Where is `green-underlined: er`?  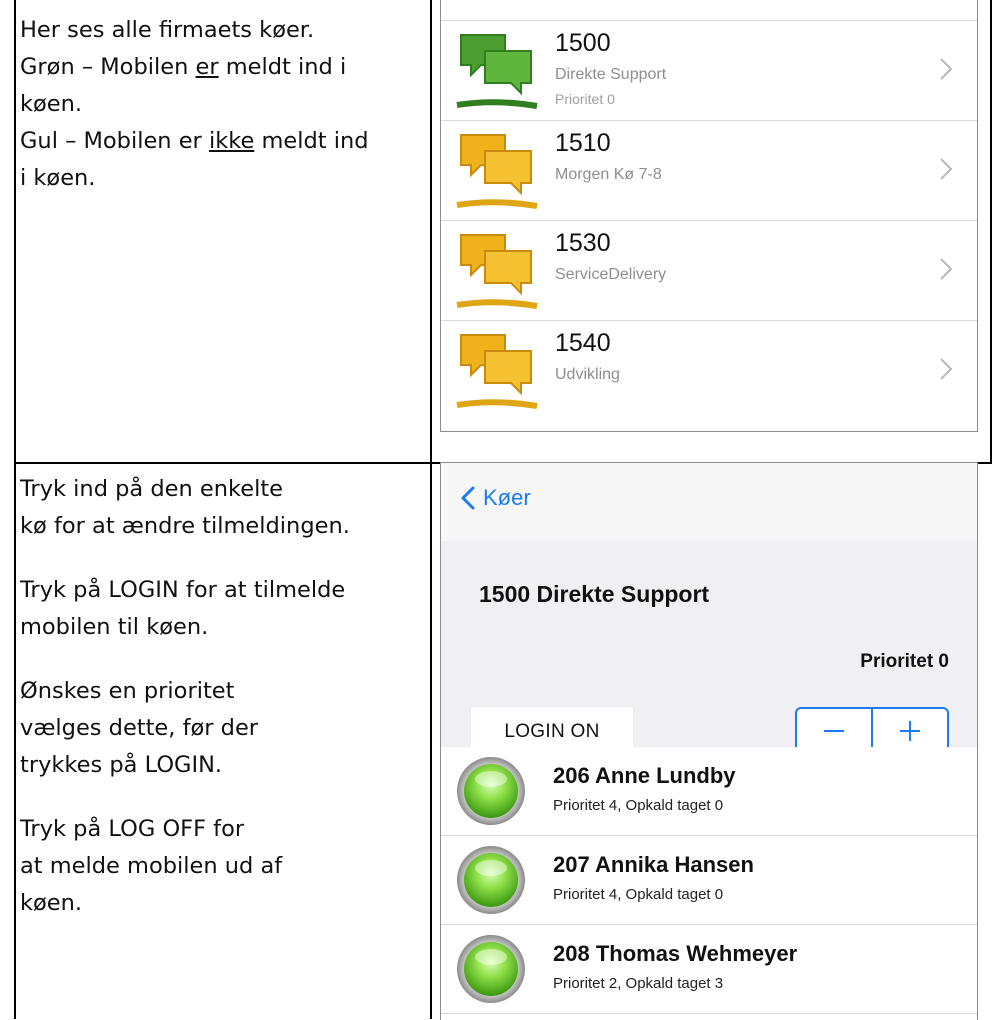 green-underlined: er is located at coordinates (207, 67).